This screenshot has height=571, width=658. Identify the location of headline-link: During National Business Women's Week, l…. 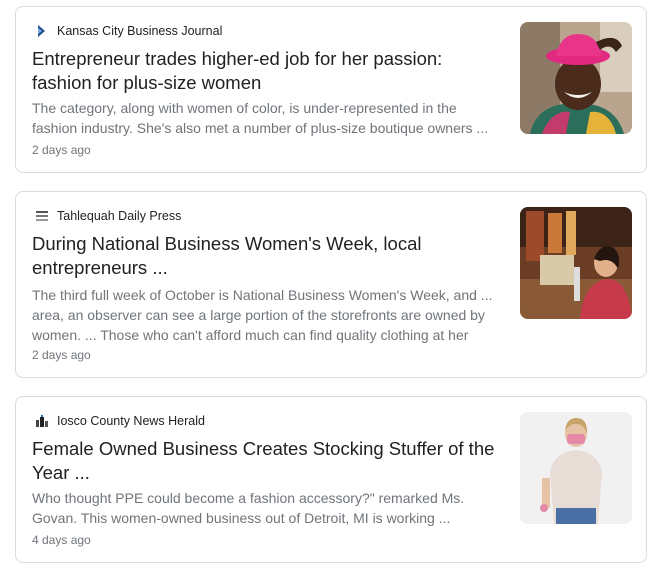
(267, 256).